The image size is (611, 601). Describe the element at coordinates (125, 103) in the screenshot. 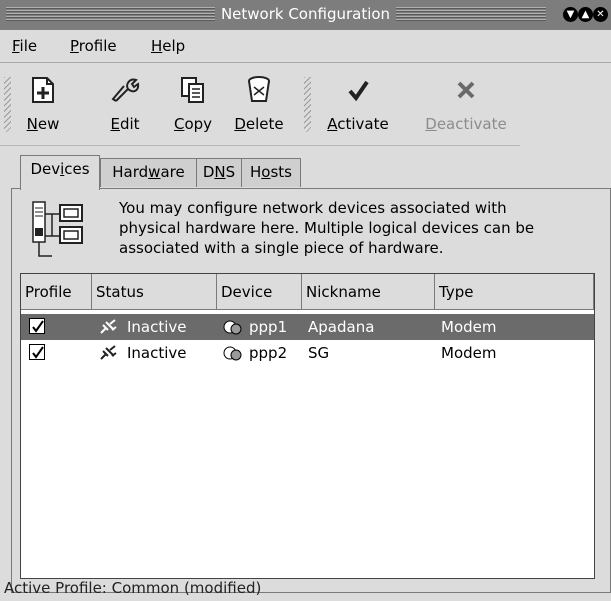

I see `edit-button: Edit` at that location.